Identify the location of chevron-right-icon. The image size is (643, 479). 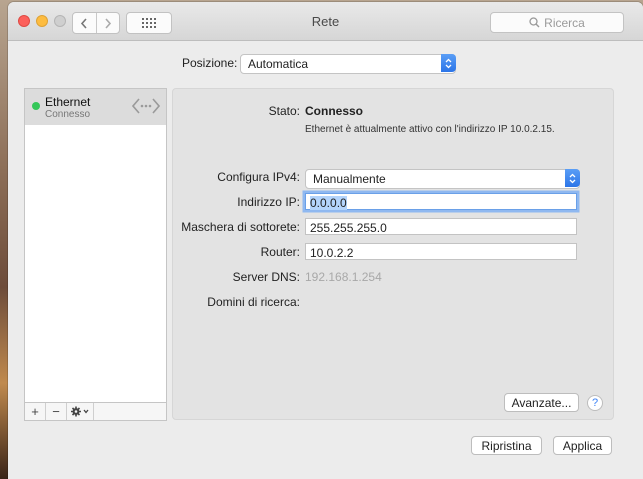
(108, 23).